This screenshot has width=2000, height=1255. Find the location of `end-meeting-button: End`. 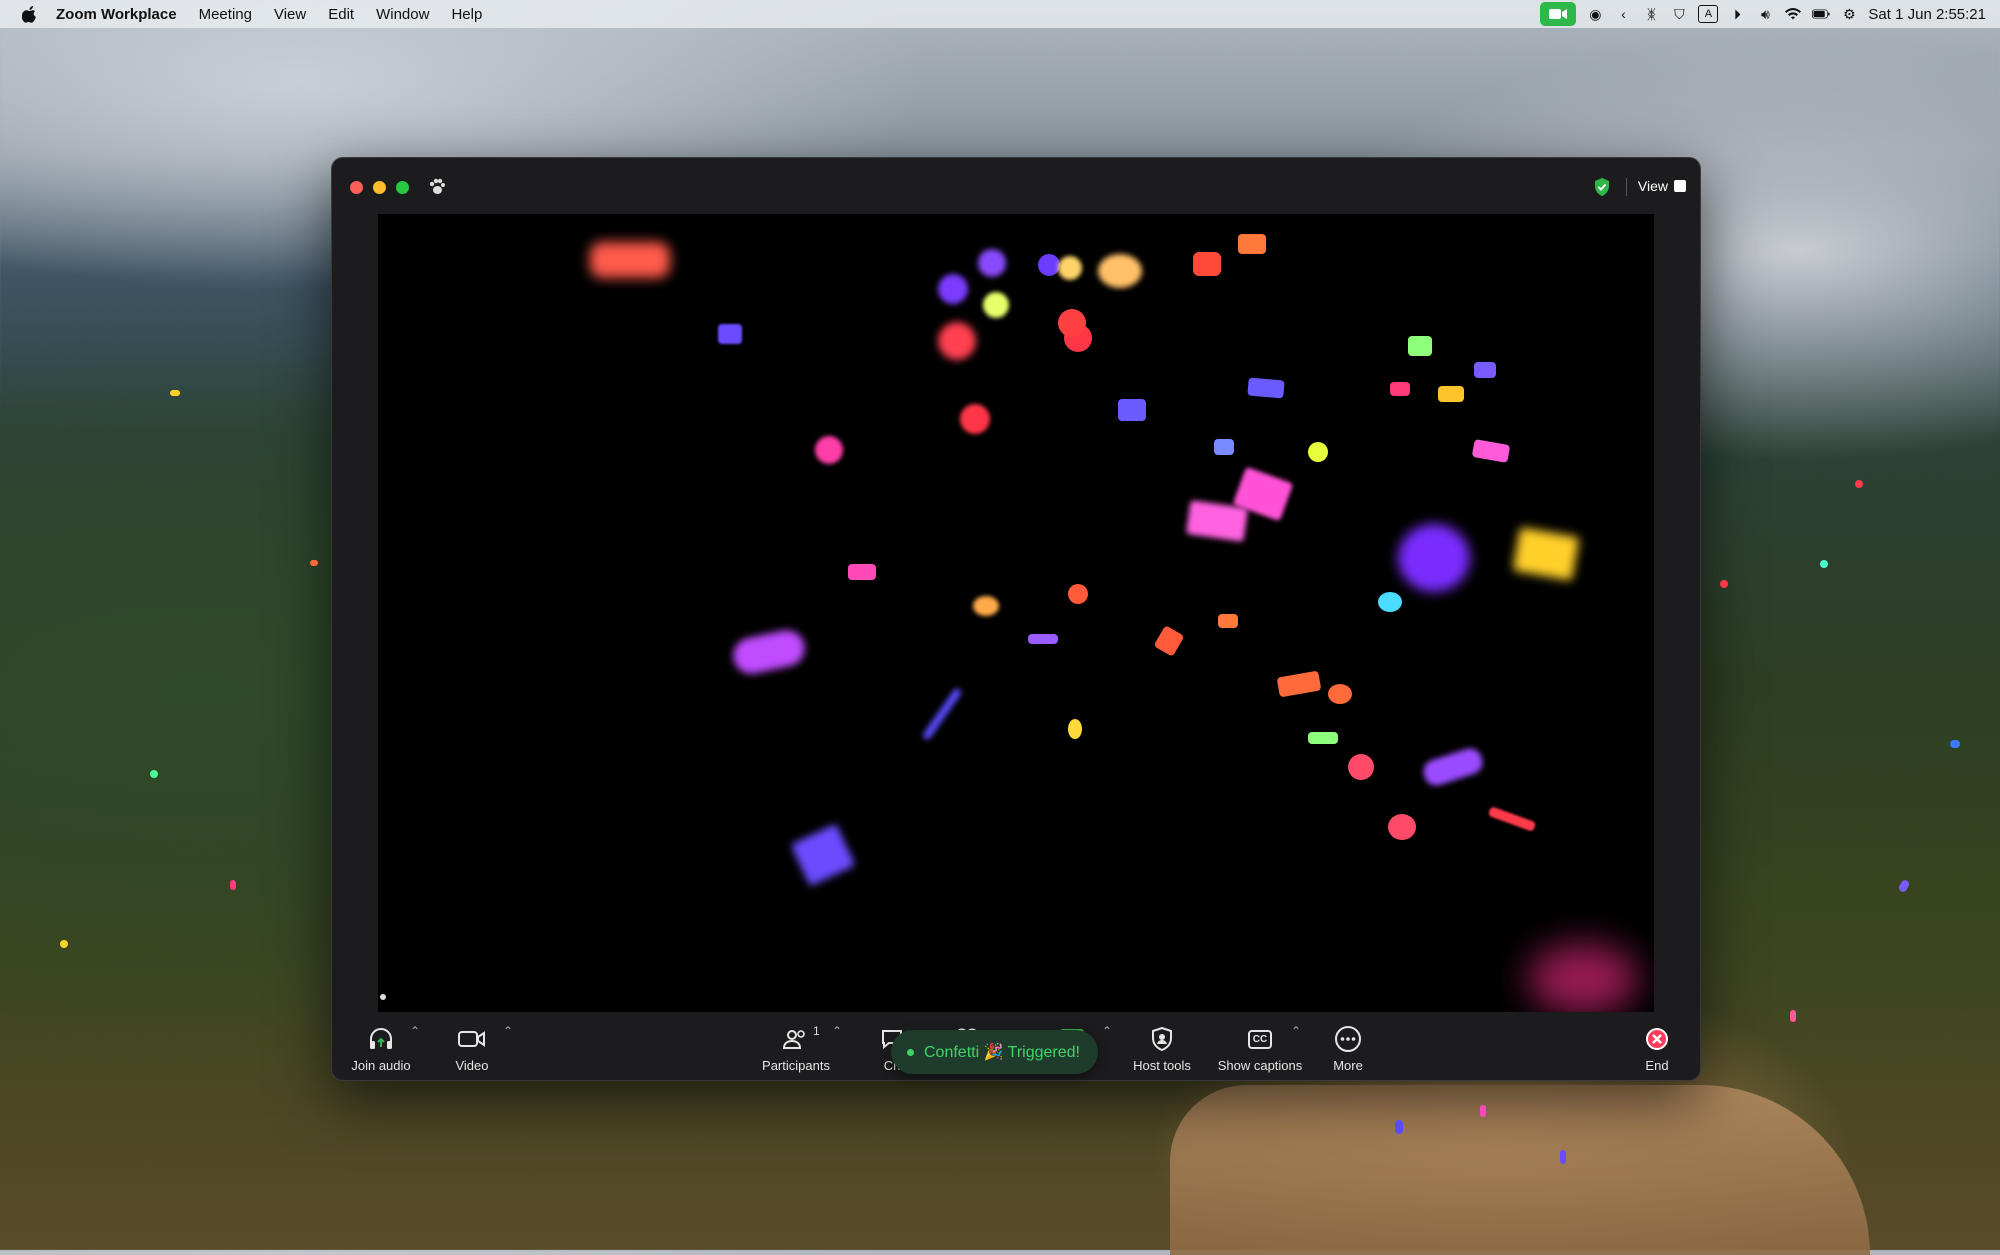

end-meeting-button: End is located at coordinates (1657, 1047).